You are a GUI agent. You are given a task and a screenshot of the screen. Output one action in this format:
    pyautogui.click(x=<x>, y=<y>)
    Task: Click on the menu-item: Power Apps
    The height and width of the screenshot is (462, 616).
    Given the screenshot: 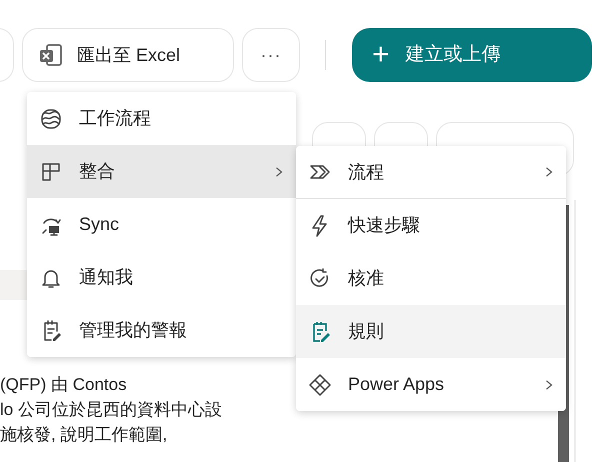 What is the action you would take?
    pyautogui.click(x=431, y=384)
    